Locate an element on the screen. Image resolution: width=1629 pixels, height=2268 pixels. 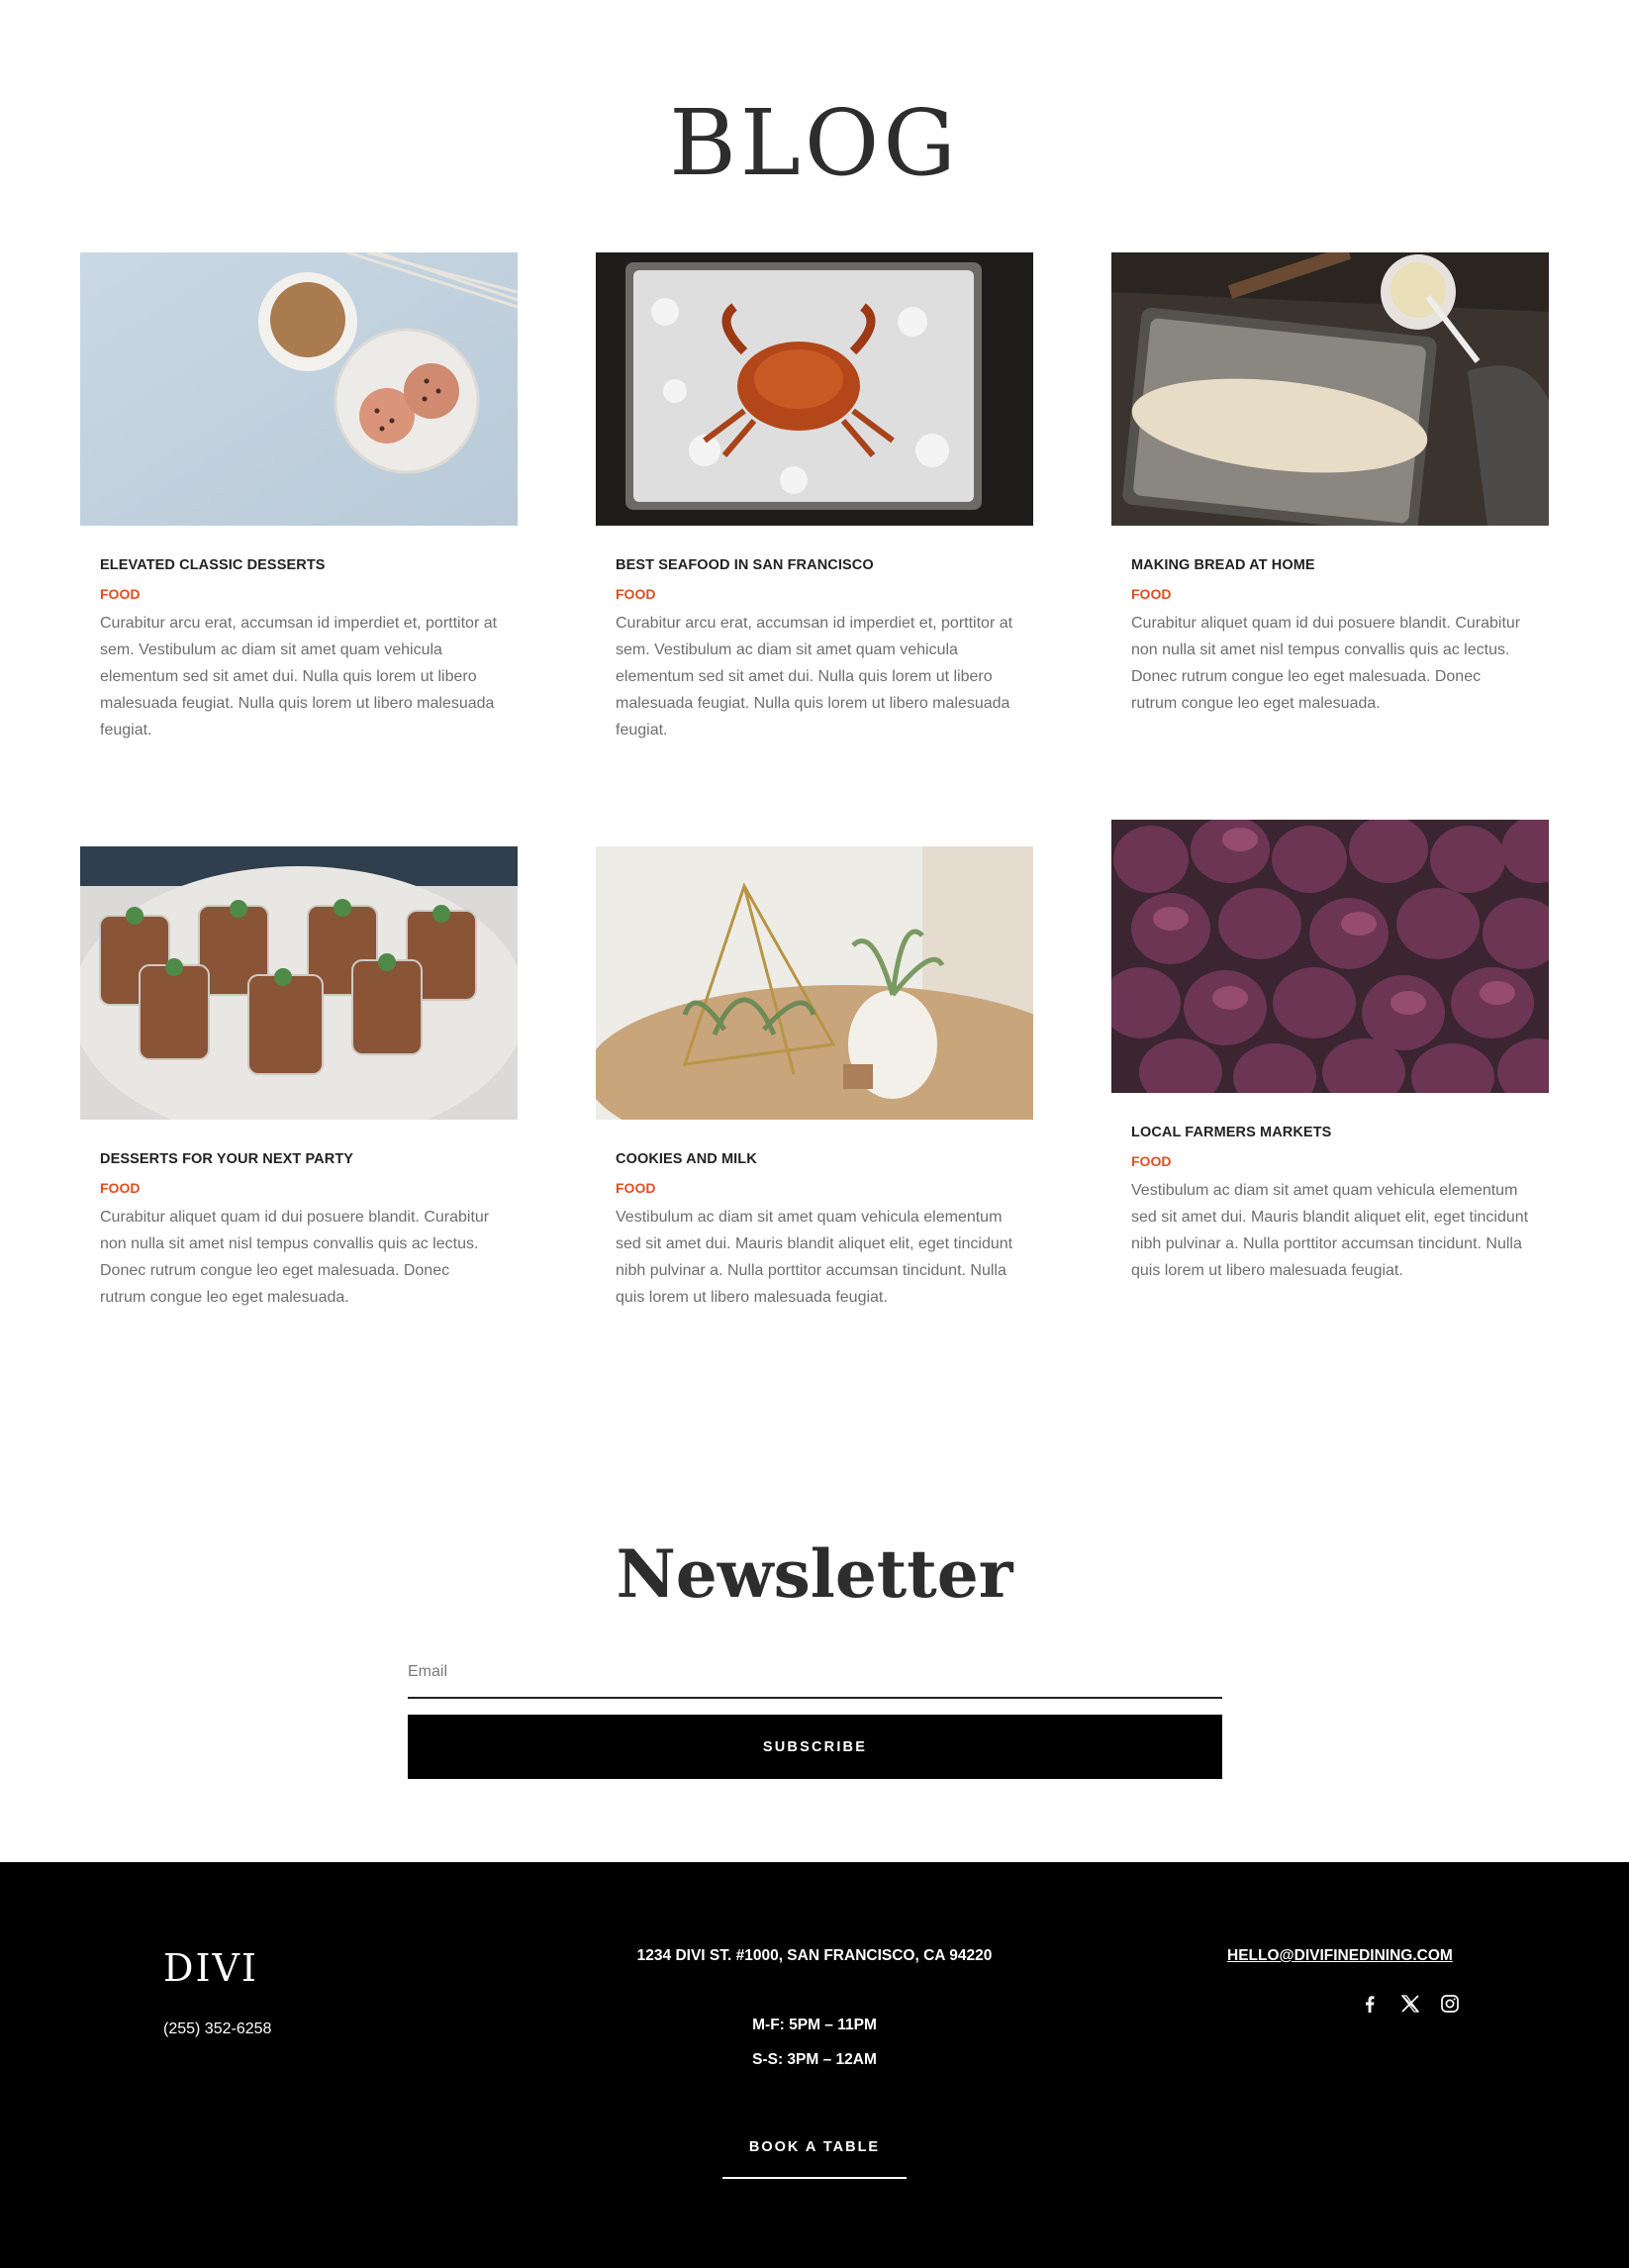
book-a-table-button: BOOK A TABLE is located at coordinates (815, 2159).